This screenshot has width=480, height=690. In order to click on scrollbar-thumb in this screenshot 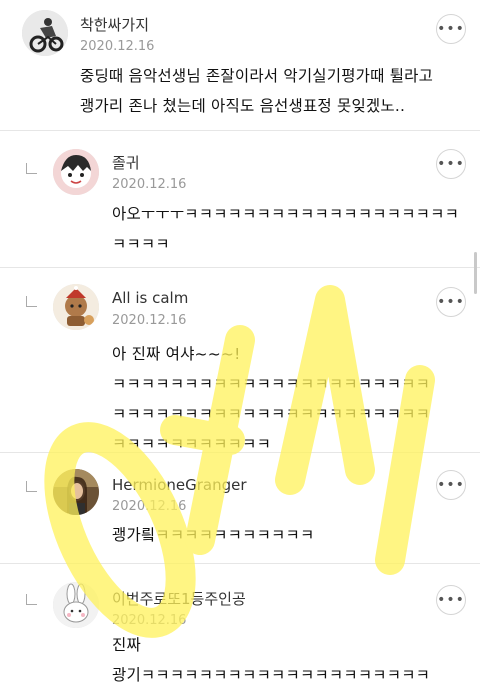, I will do `click(475, 273)`.